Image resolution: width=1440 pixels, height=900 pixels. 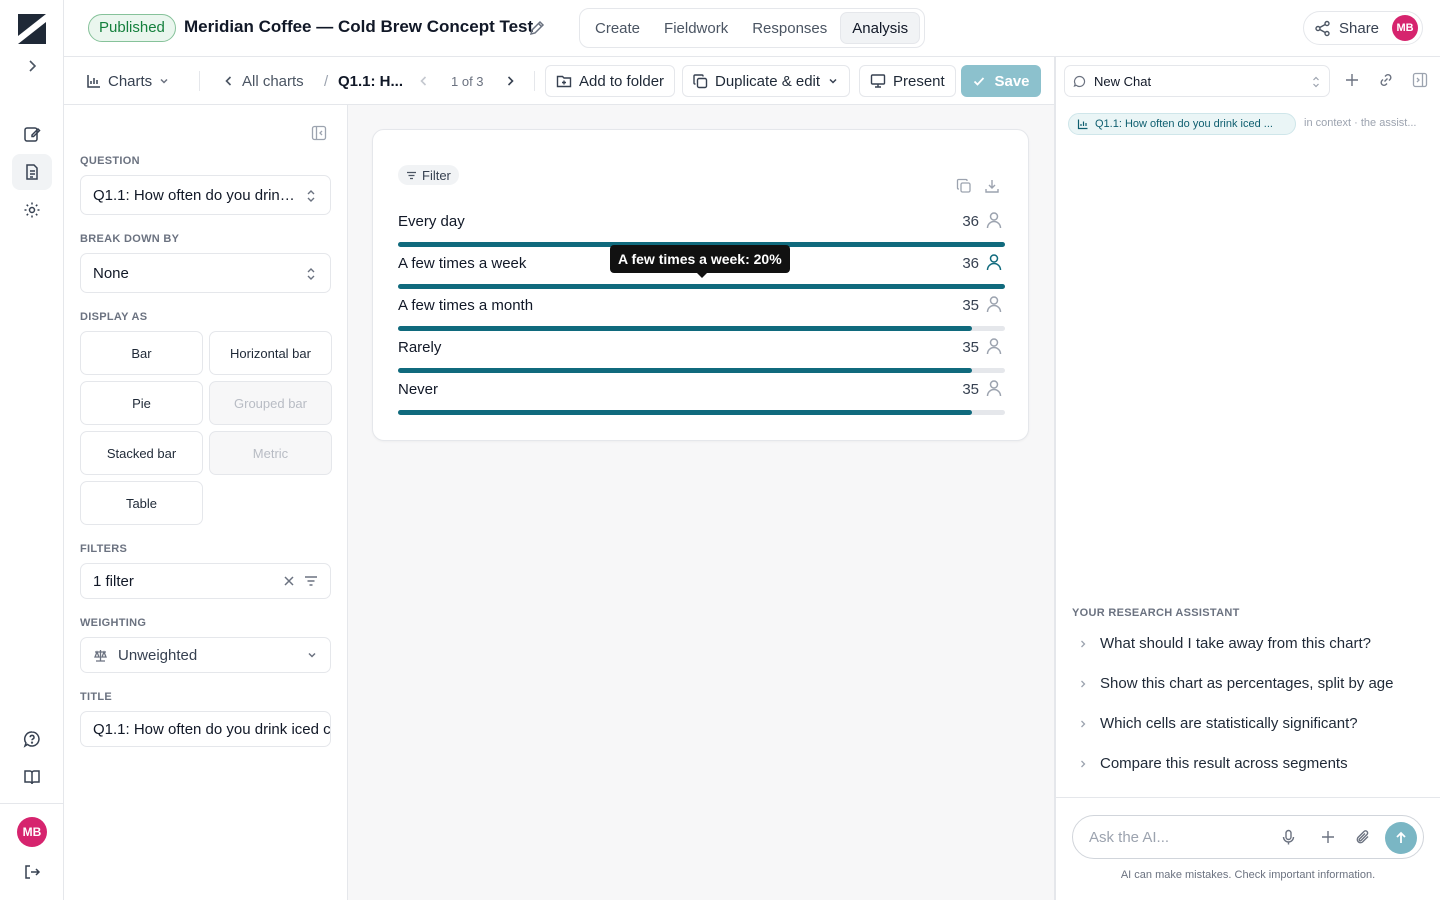 I want to click on logout-button, so click(x=32, y=872).